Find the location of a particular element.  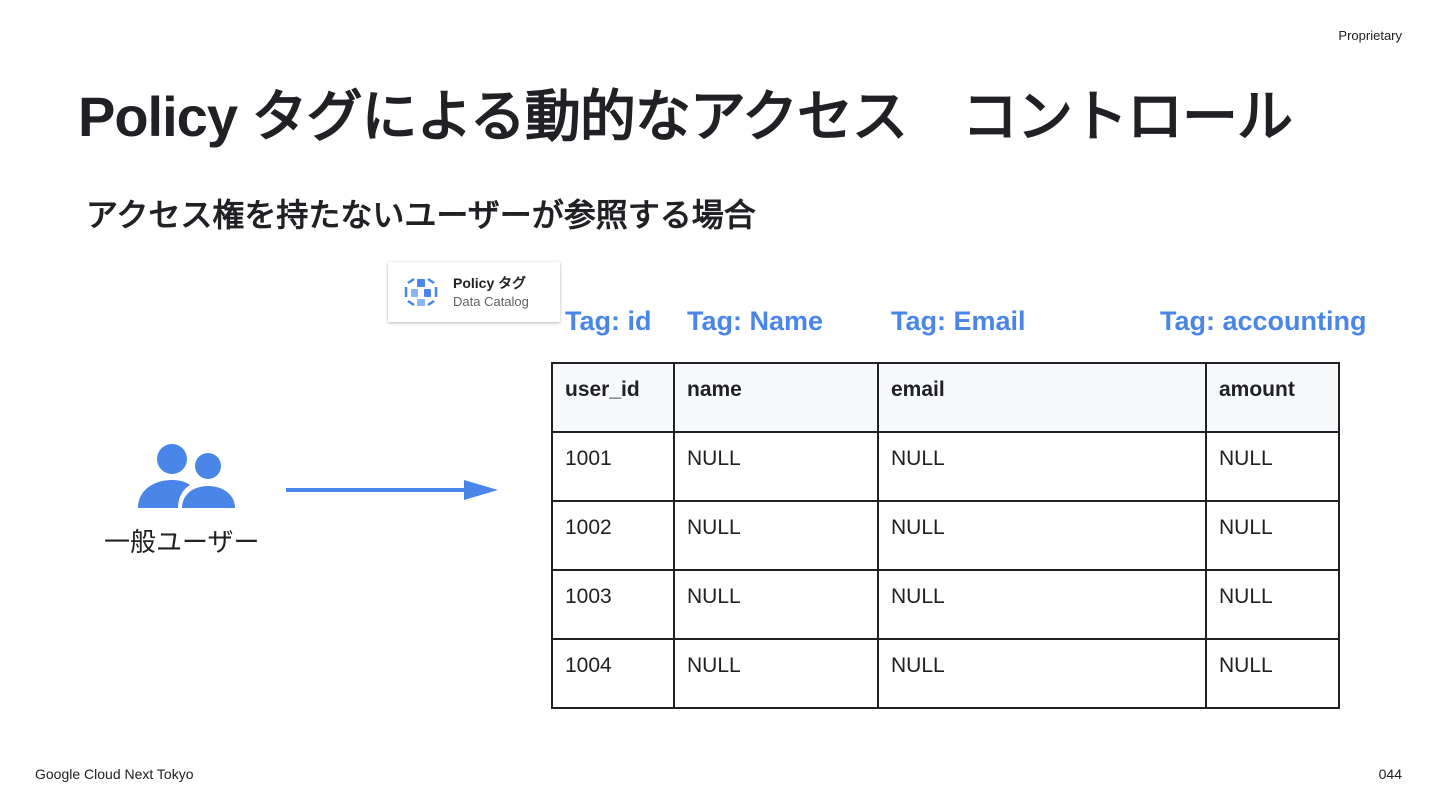

proprietary-label: Proprietary is located at coordinates (1370, 35).